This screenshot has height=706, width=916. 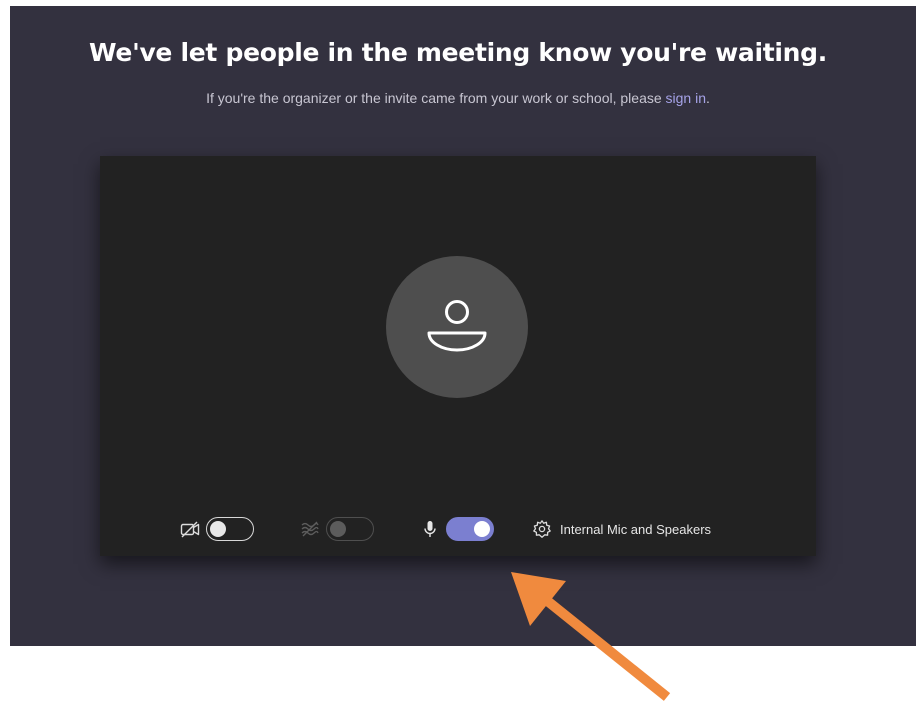 I want to click on background-blur-control, so click(x=337, y=529).